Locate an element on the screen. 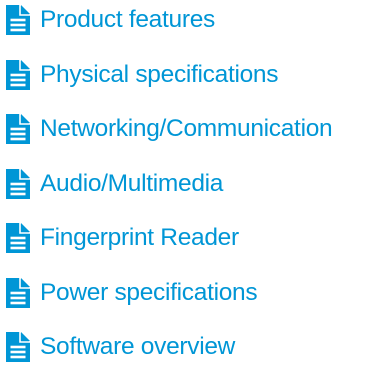 Image resolution: width=369 pixels, height=389 pixels. link-networking-communication: Networking/Communication is located at coordinates (187, 129).